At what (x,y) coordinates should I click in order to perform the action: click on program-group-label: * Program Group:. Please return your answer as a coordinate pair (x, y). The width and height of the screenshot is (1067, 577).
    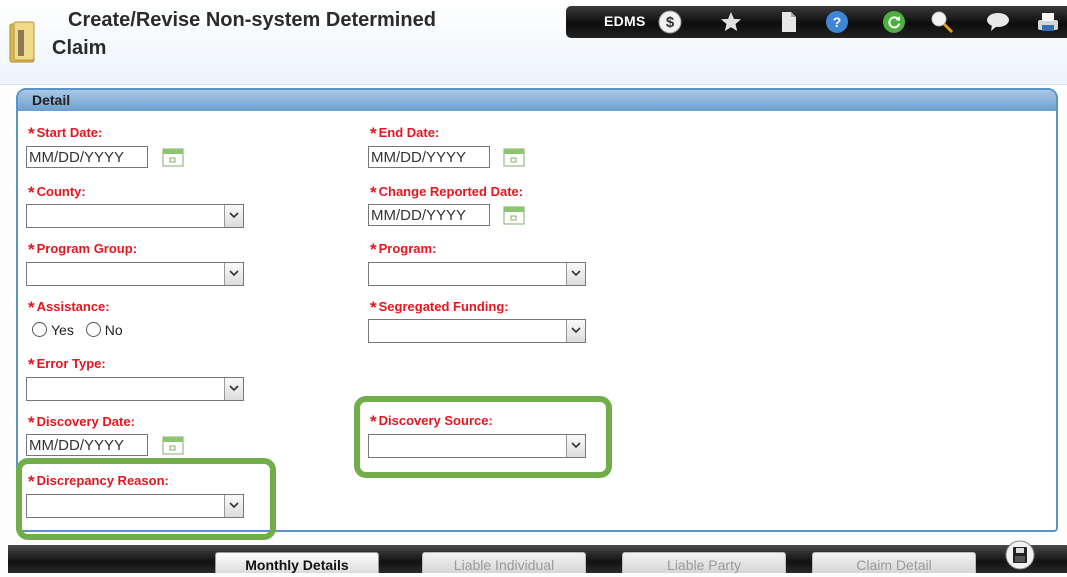
    Looking at the image, I should click on (83, 249).